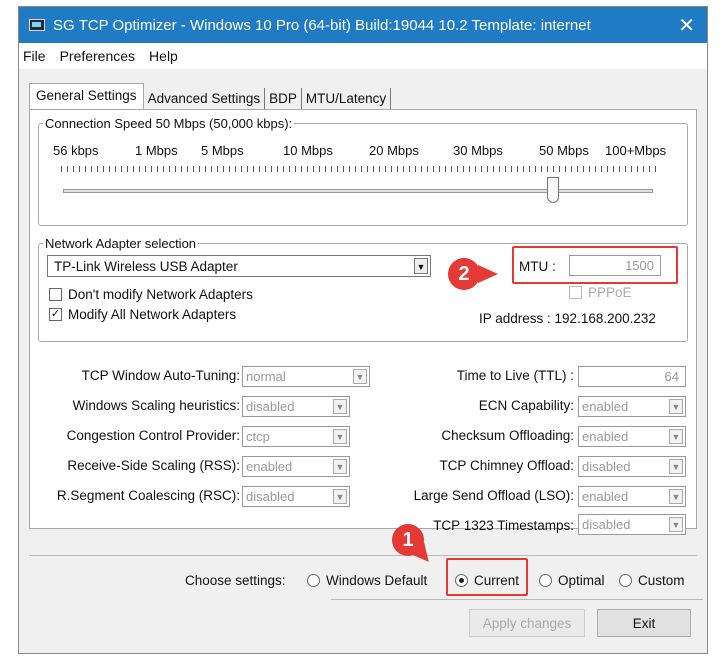 Image resolution: width=720 pixels, height=659 pixels. I want to click on tcp1323-select: disabled ▼, so click(632, 524).